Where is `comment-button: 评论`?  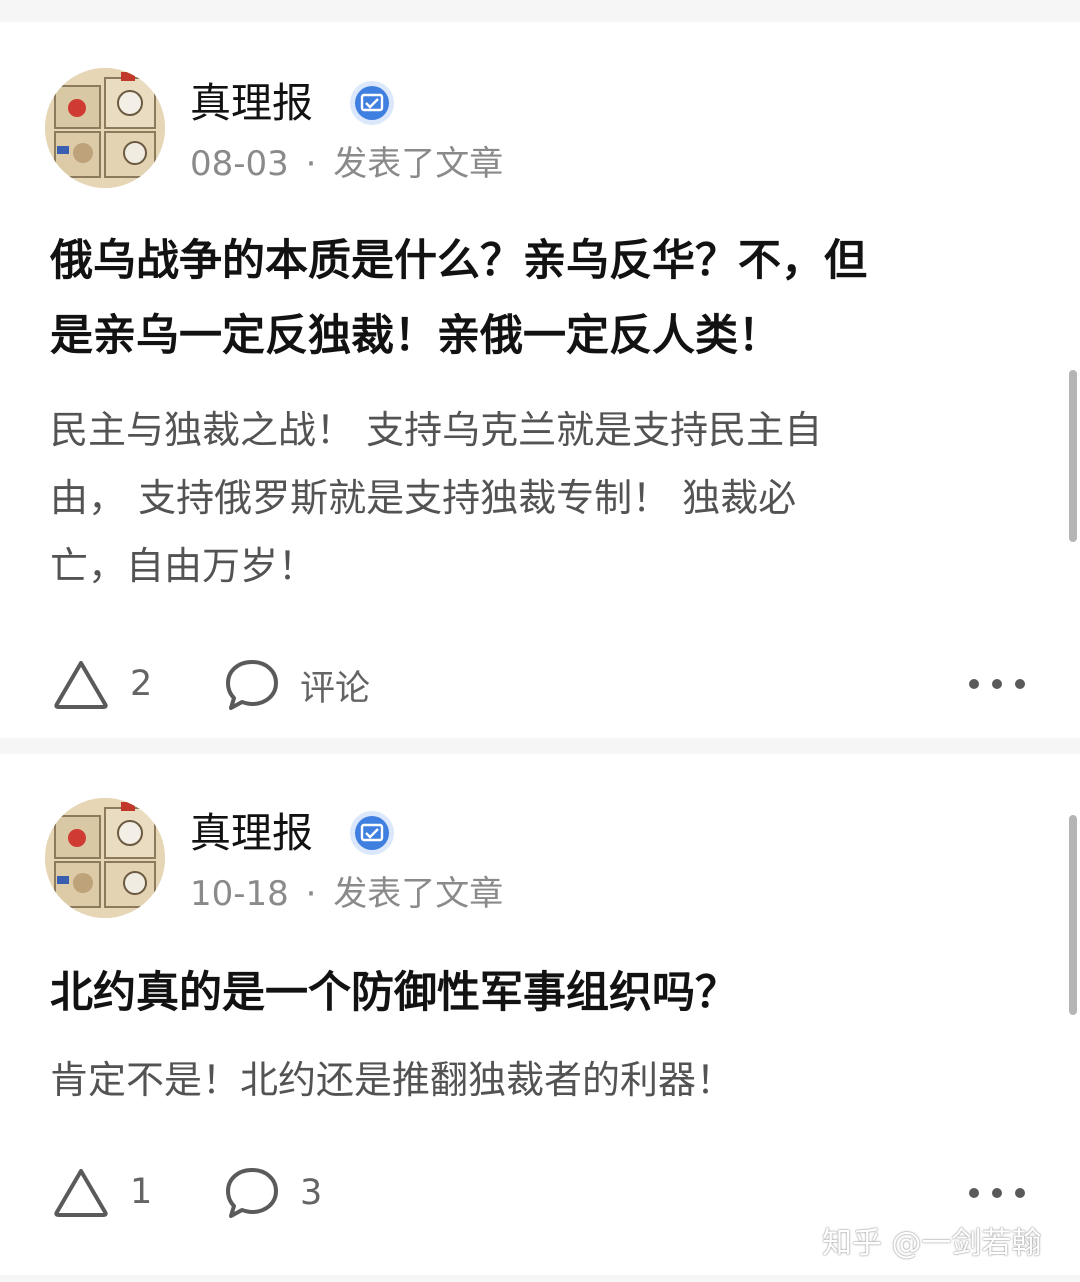 comment-button: 评论 is located at coordinates (297, 685).